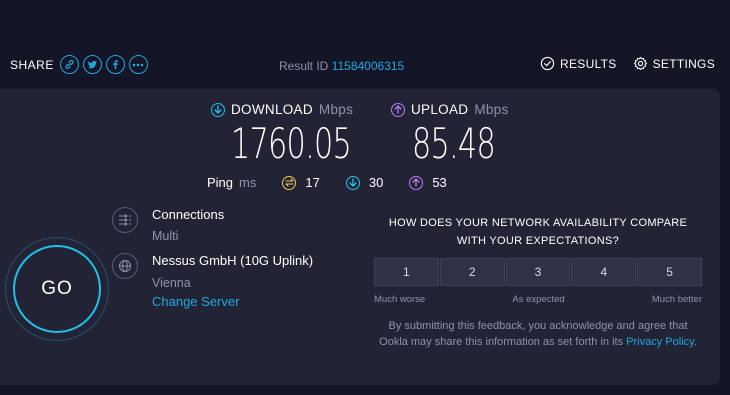 This screenshot has width=730, height=395. Describe the element at coordinates (138, 64) in the screenshot. I see `more-options-icon` at that location.